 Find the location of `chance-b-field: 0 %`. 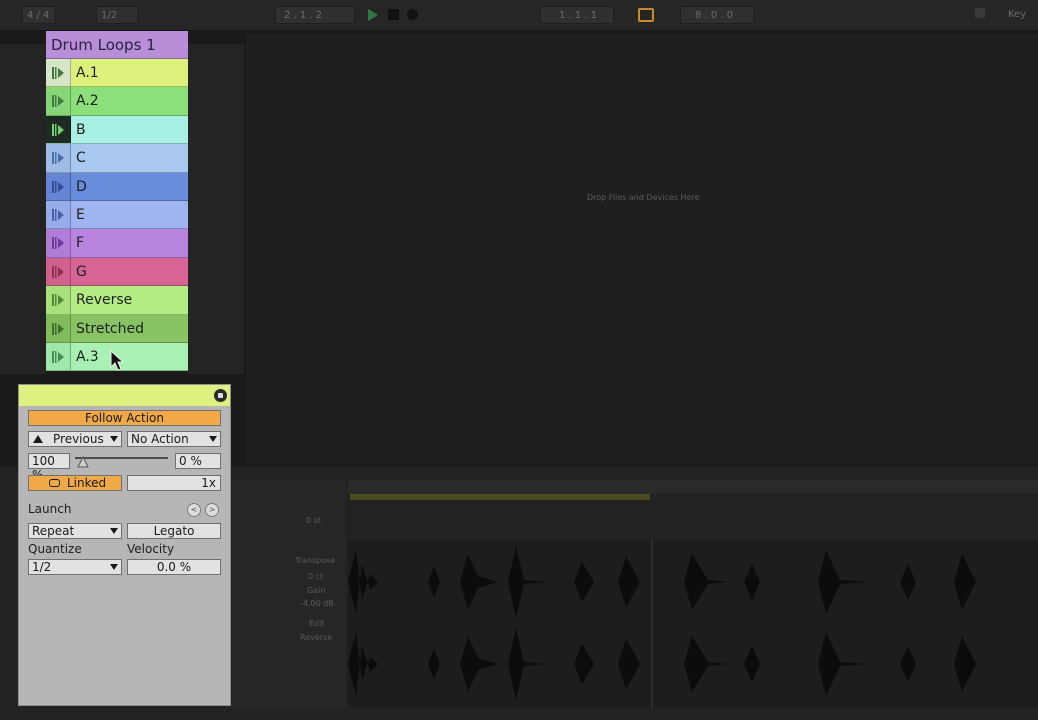

chance-b-field: 0 % is located at coordinates (198, 461).